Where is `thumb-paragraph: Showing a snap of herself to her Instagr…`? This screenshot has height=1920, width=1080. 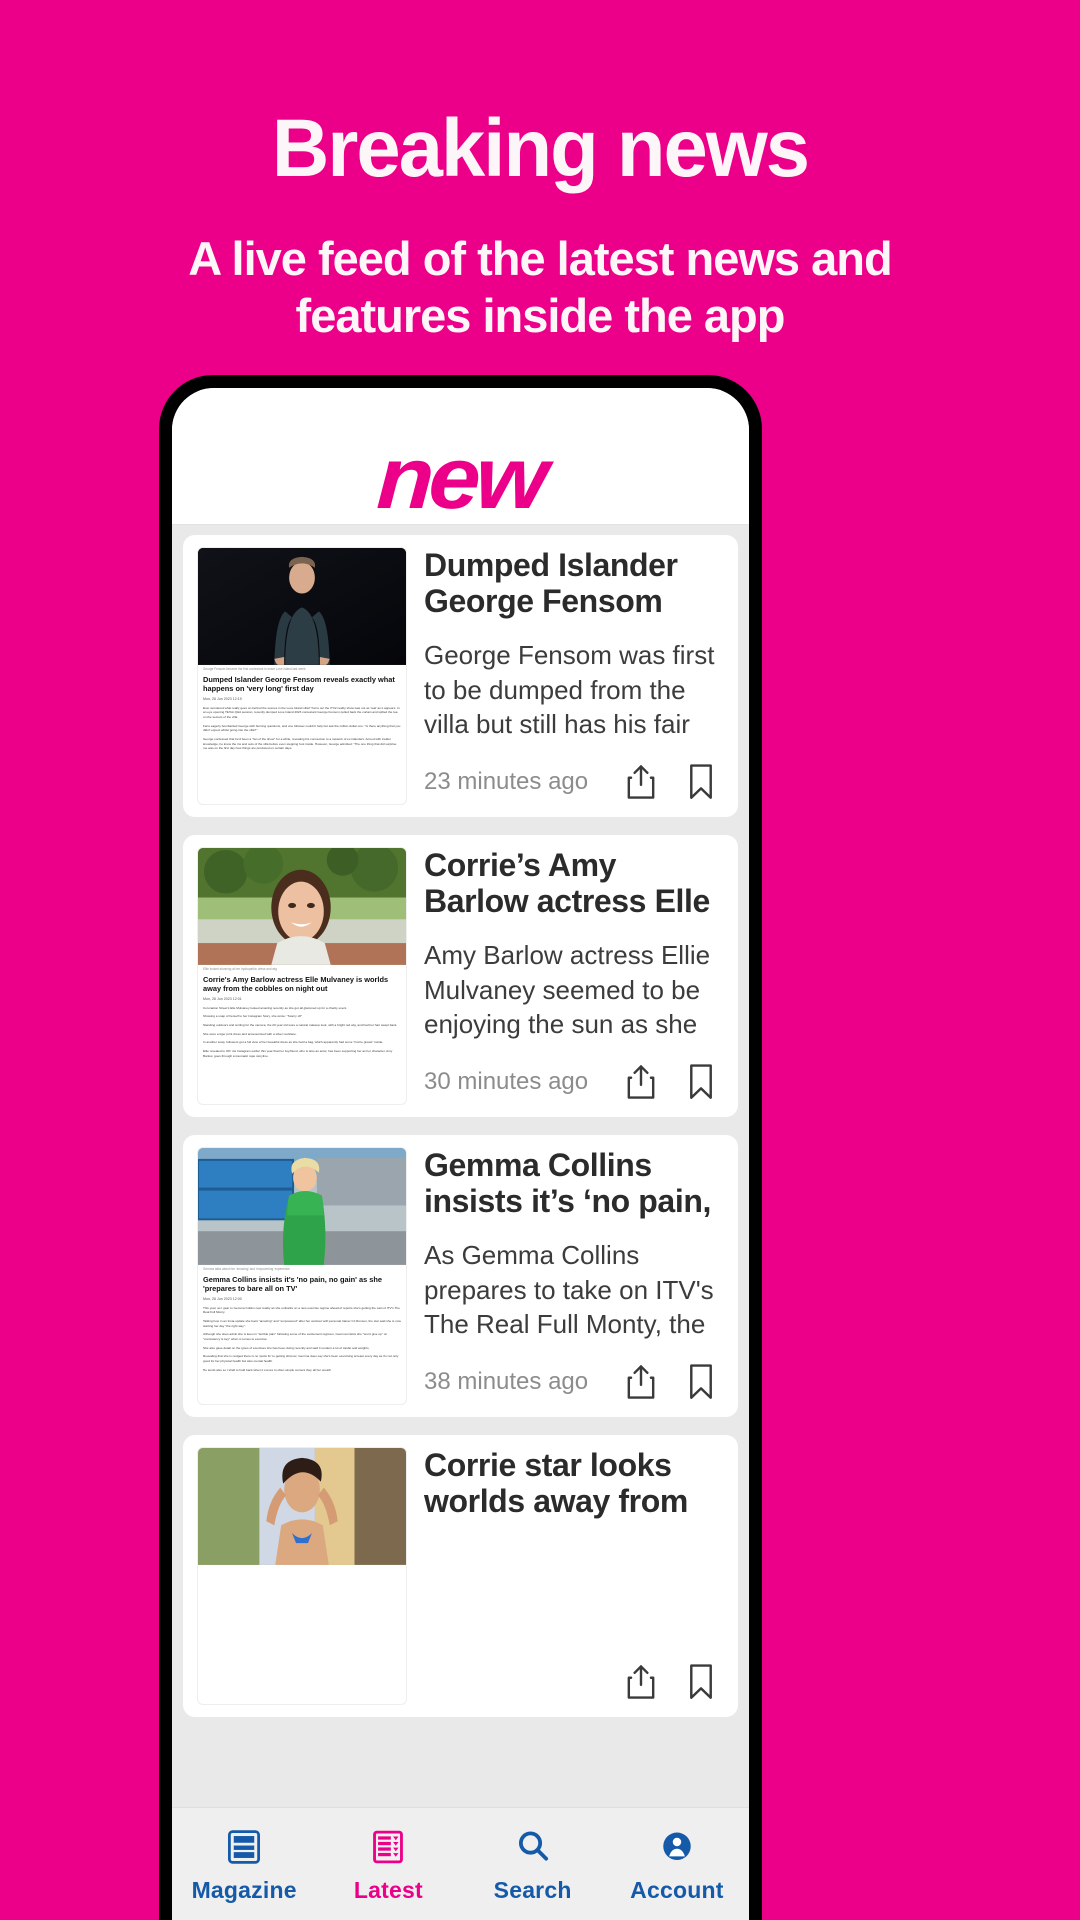 thumb-paragraph: Showing a snap of herself to her Instagr… is located at coordinates (252, 1016).